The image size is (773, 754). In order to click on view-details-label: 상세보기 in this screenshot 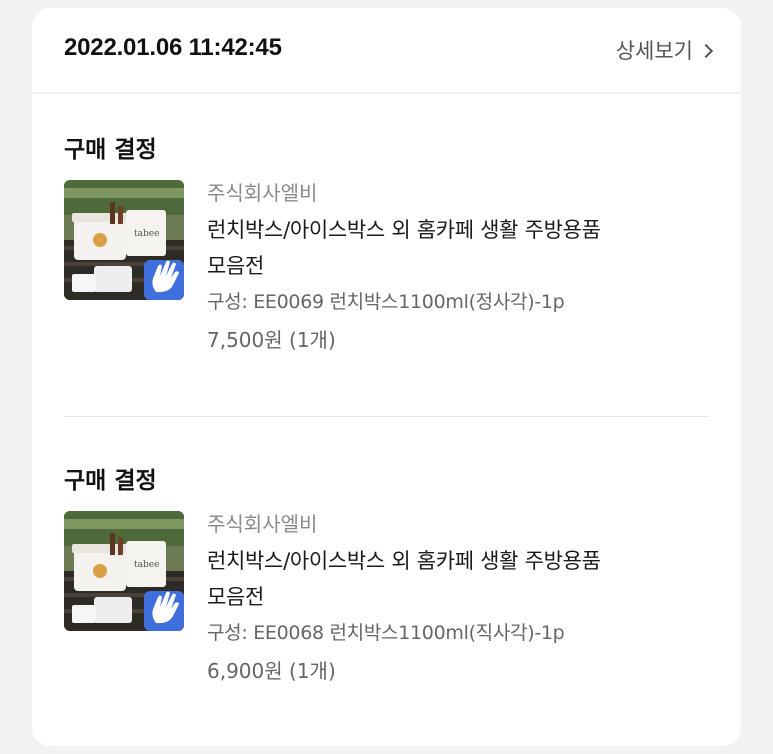, I will do `click(654, 51)`.